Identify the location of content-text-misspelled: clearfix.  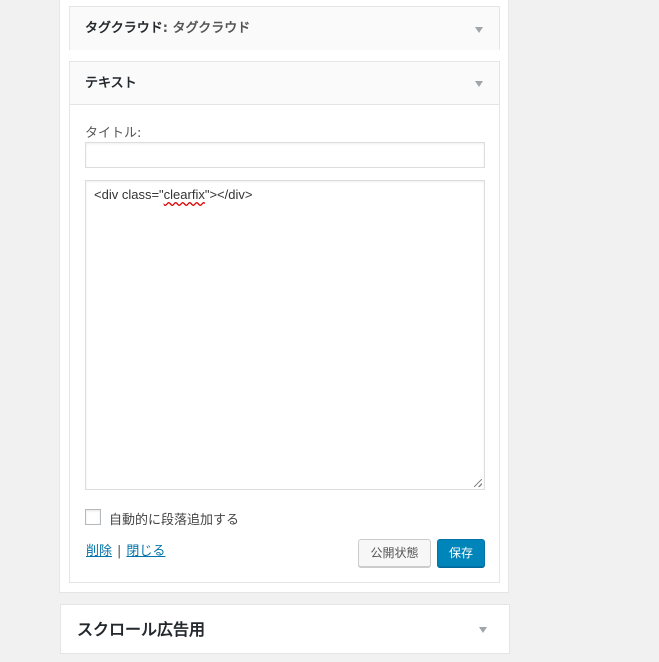
(184, 194).